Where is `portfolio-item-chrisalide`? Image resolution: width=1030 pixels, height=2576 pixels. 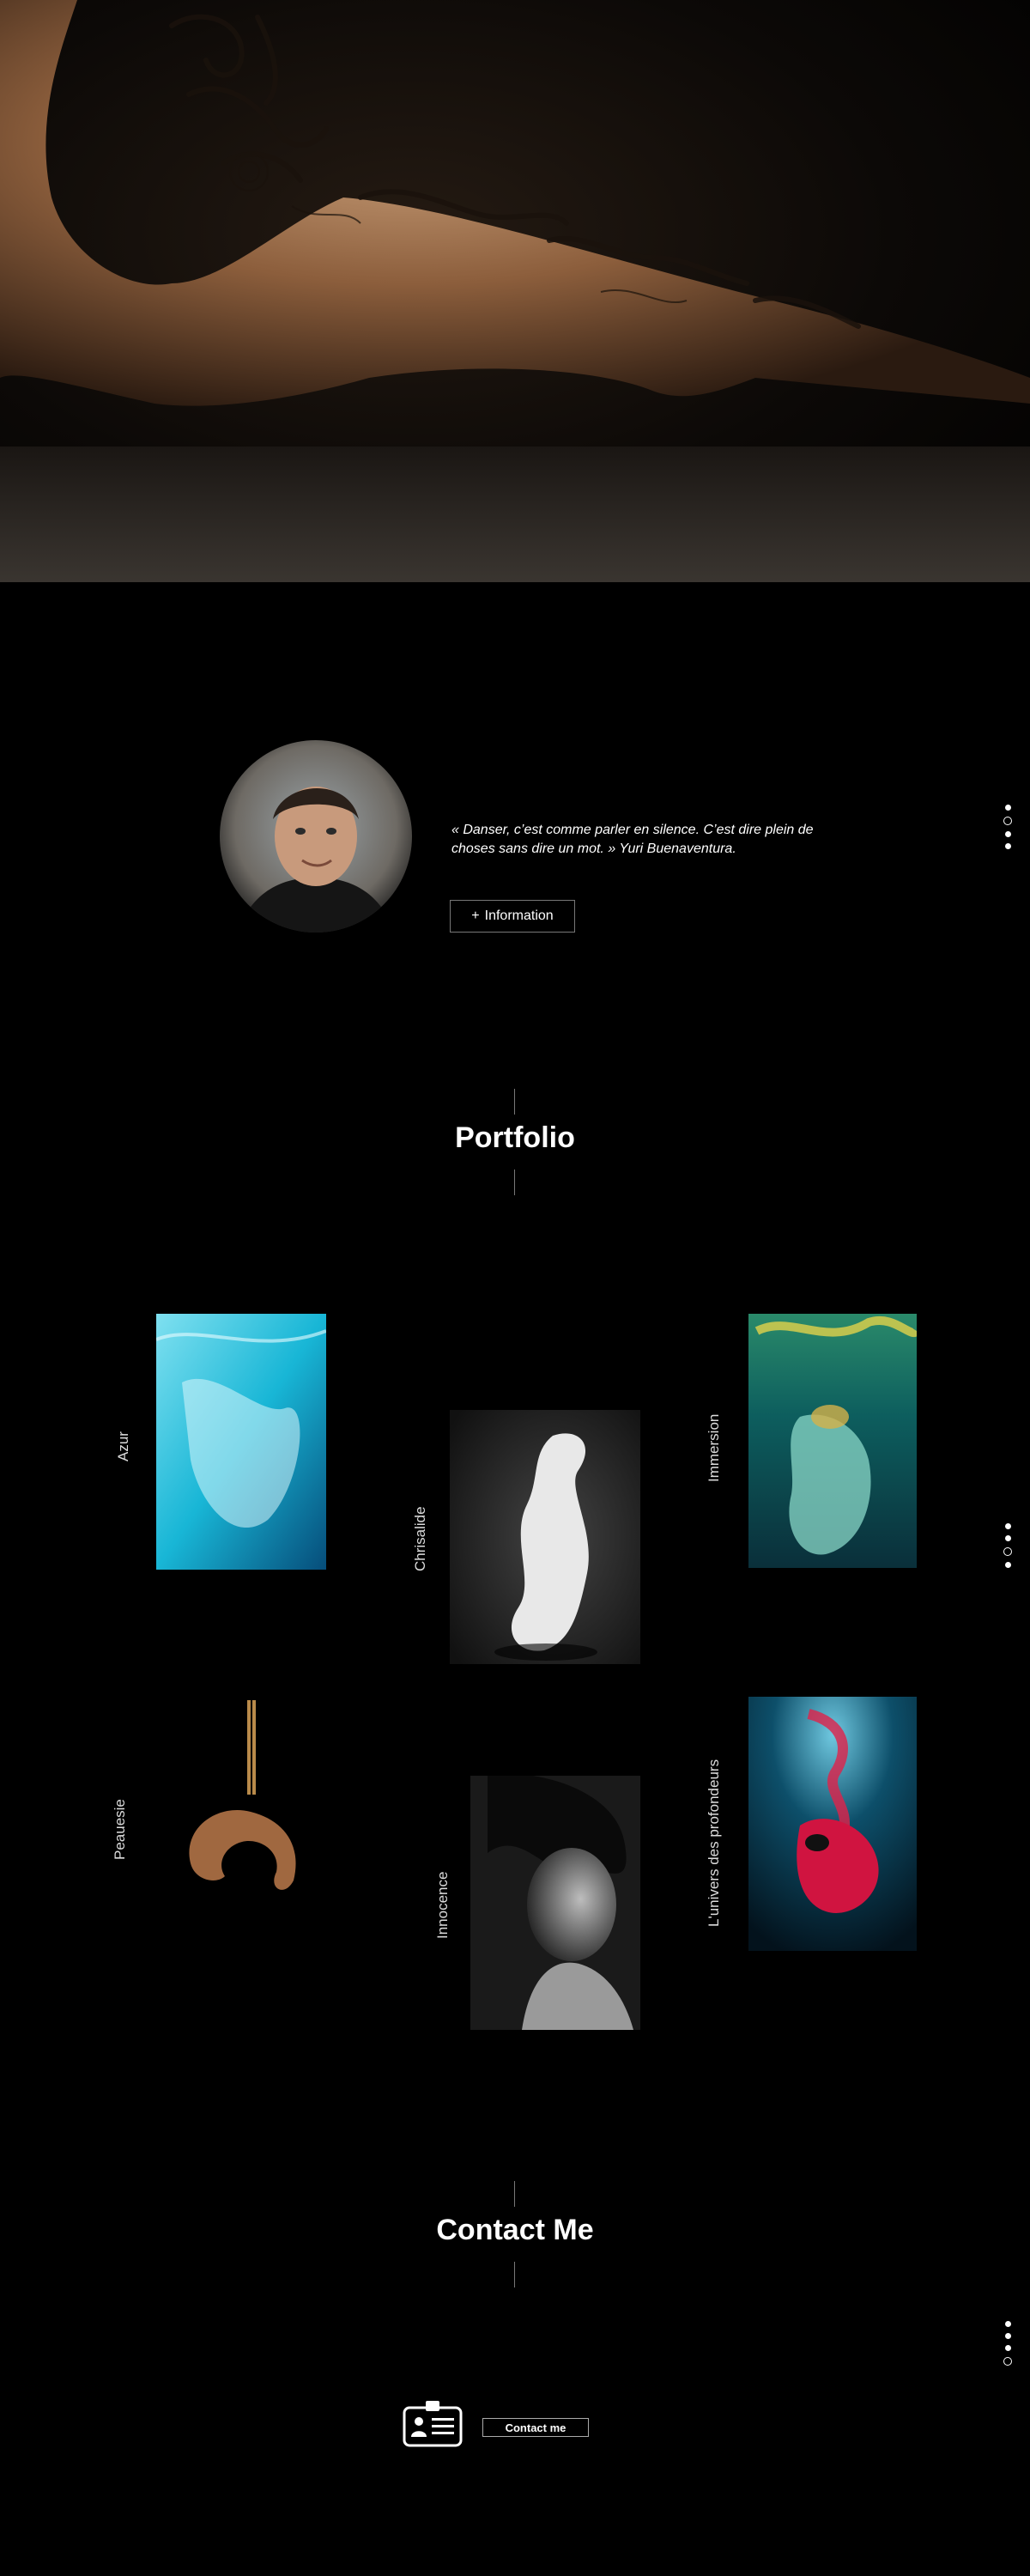 portfolio-item-chrisalide is located at coordinates (545, 1537).